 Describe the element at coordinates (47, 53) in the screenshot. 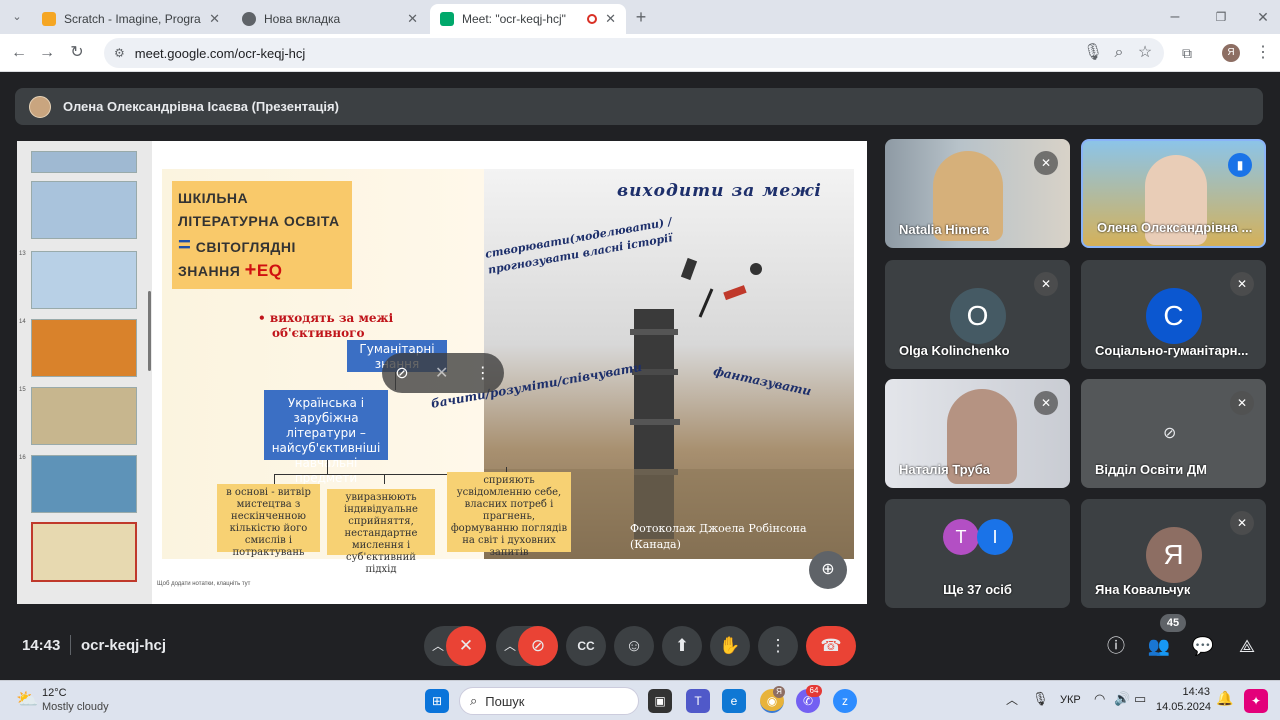

I see `forward-arrow-icon: →` at that location.